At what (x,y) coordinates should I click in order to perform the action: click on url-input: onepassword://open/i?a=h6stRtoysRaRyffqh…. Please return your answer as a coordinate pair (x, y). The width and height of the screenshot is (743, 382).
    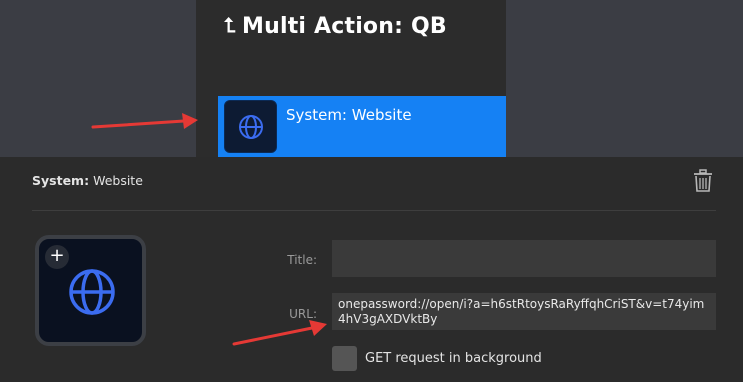
    Looking at the image, I should click on (524, 311).